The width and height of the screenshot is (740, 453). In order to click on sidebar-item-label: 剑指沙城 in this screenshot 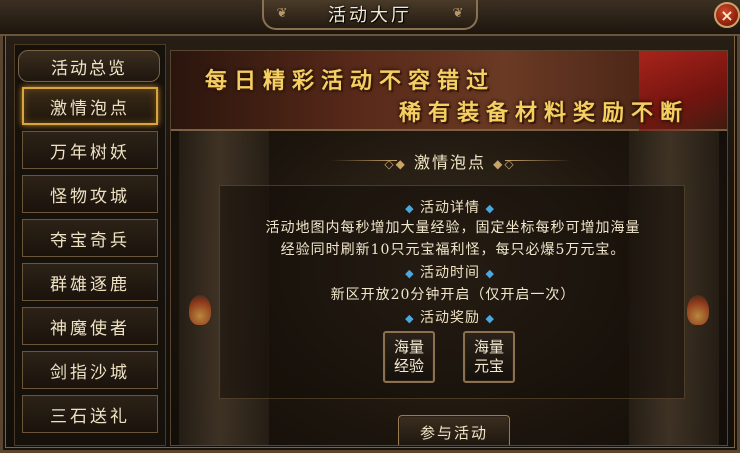, I will do `click(90, 372)`.